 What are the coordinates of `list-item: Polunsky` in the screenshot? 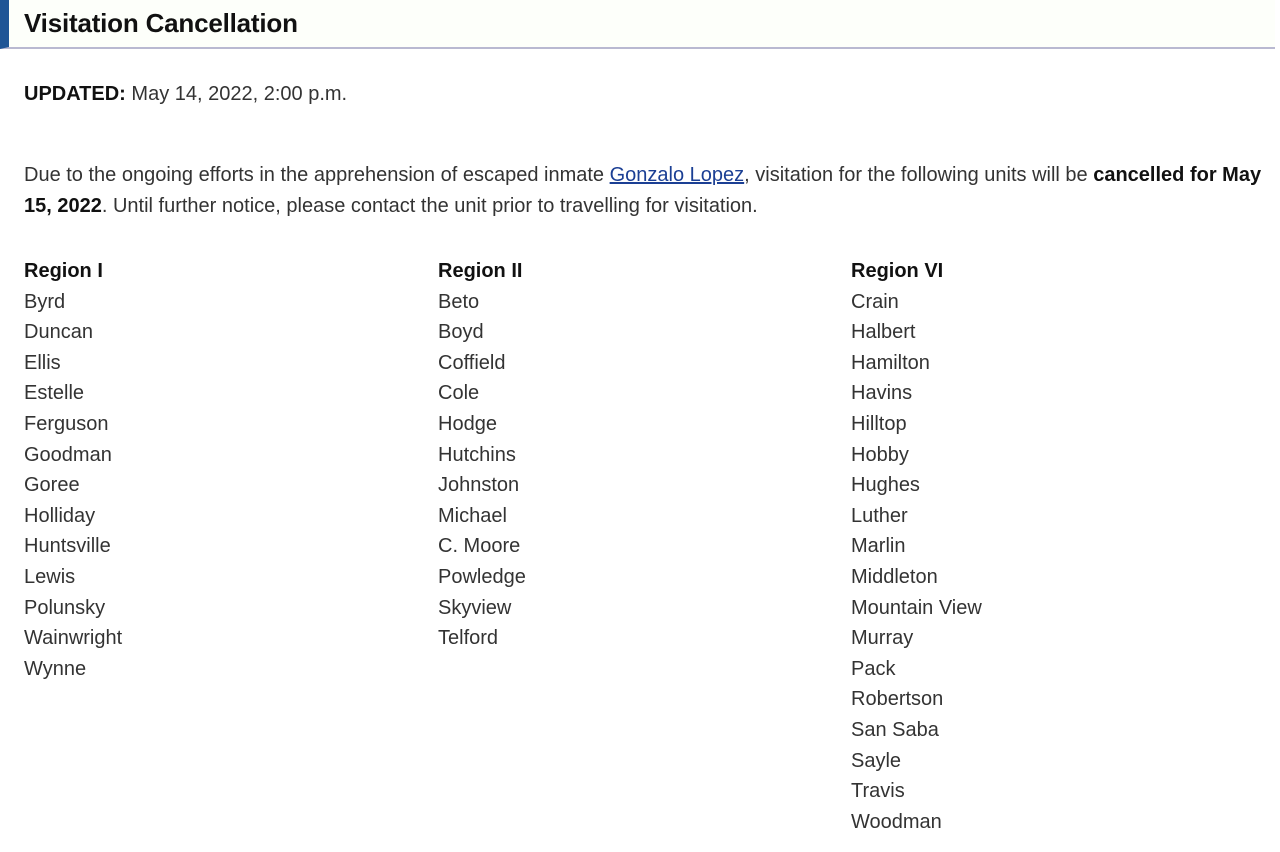 It's located at (65, 607).